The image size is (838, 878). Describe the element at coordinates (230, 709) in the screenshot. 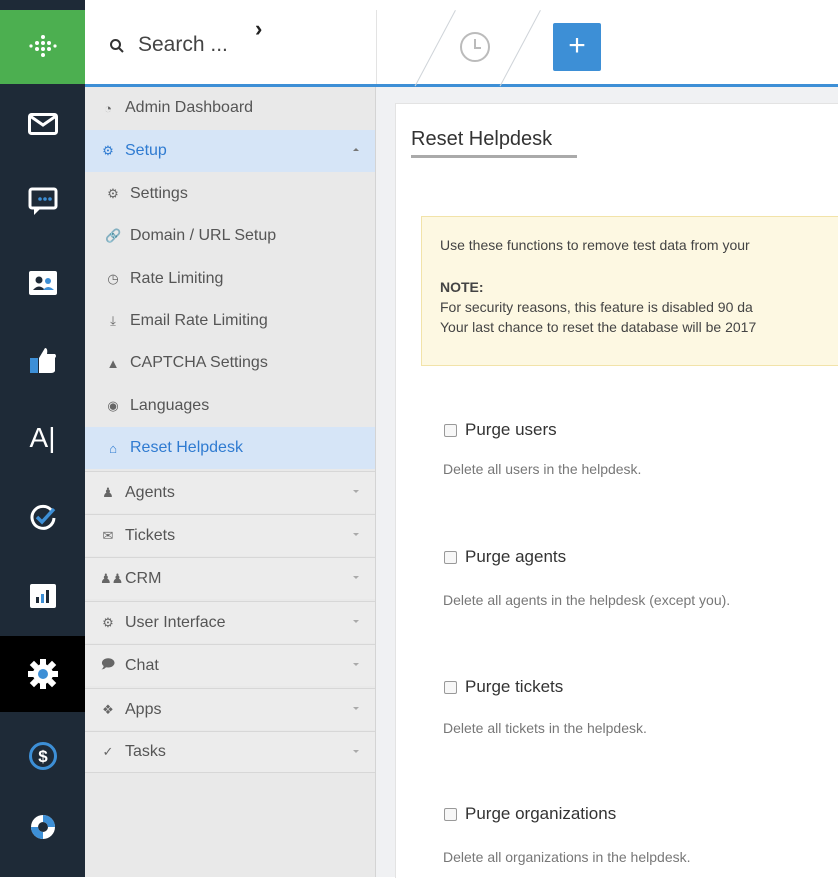

I see `sidebar-item-apps: ❖ Apps` at that location.